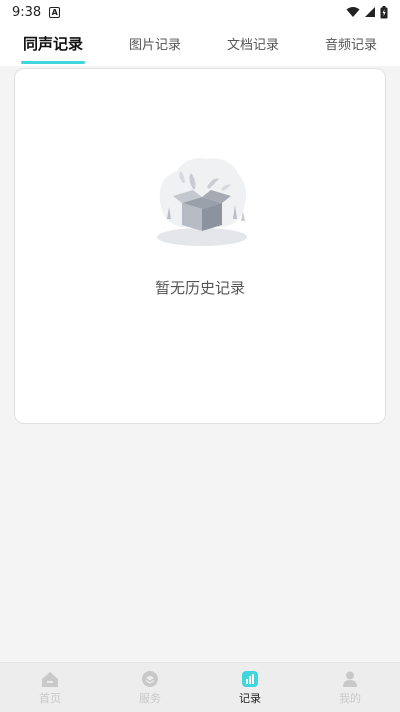 This screenshot has height=712, width=400. I want to click on tab-audio-records: 音频记录, so click(351, 45).